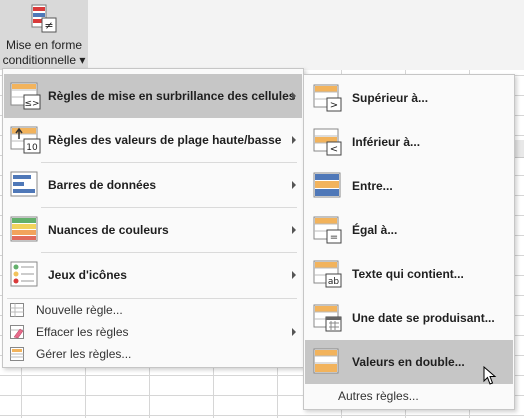 This screenshot has height=418, width=524. What do you see at coordinates (327, 230) in the screenshot?
I see `equal-to-icon: =` at bounding box center [327, 230].